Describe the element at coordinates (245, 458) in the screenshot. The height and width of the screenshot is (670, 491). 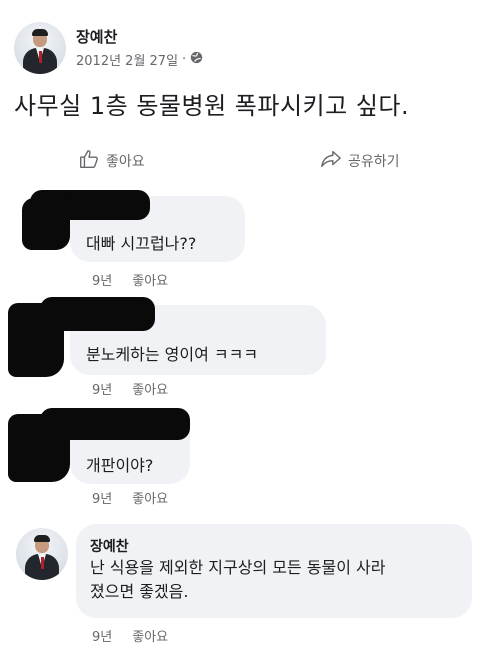
I see `comment-item: 개판이야? 9년 좋아요` at that location.